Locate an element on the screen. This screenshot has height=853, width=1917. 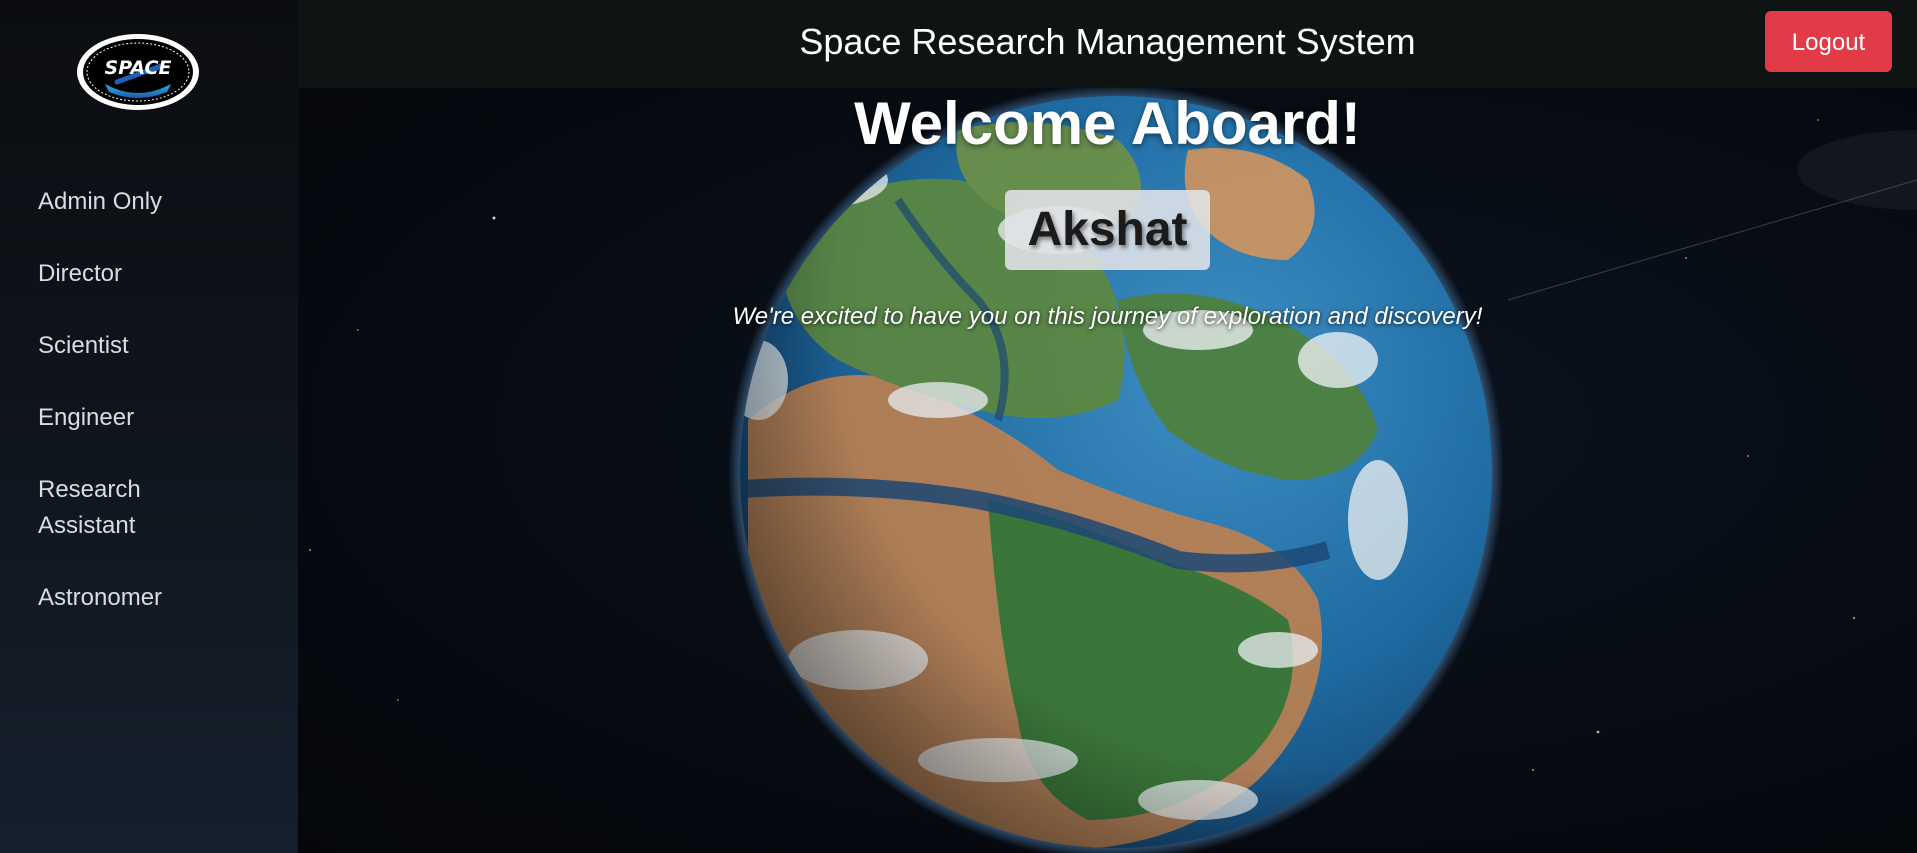
sidebar-item-engineer: Engineer is located at coordinates (128, 418).